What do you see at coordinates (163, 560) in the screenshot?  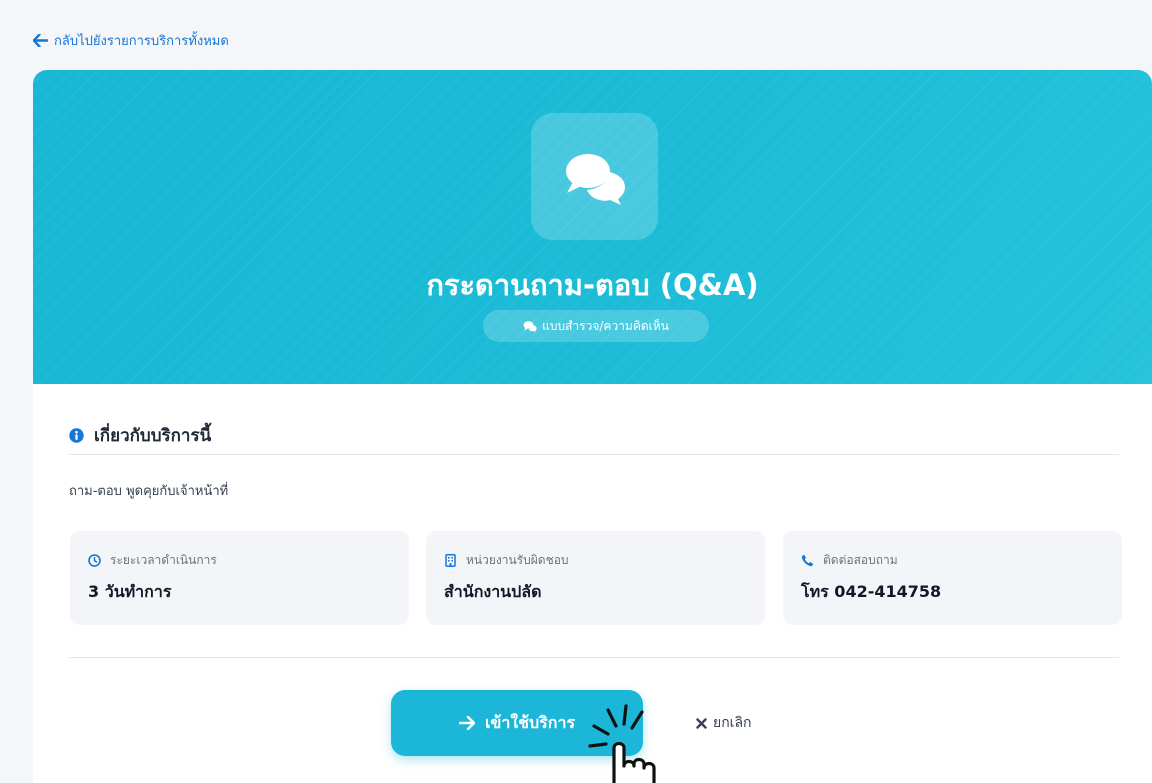 I see `info-card-label: ระยะเวลาดำเนินการ` at bounding box center [163, 560].